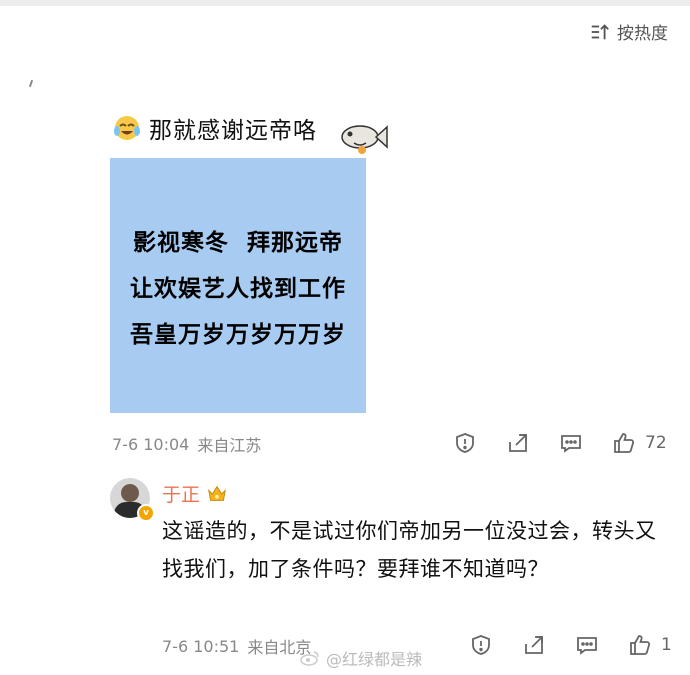 The width and height of the screenshot is (690, 675). I want to click on comment-button, so click(571, 443).